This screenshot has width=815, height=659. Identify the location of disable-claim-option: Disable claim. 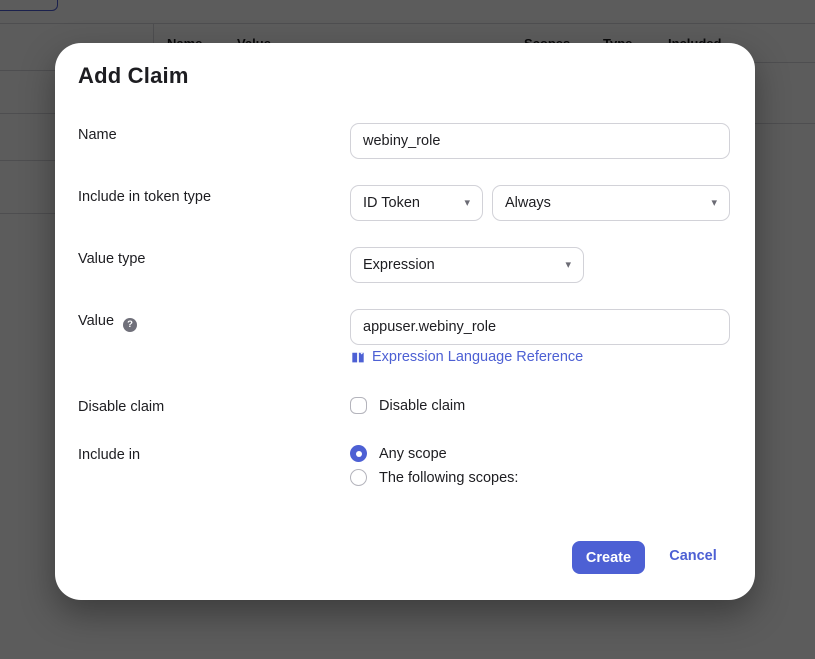
(407, 405).